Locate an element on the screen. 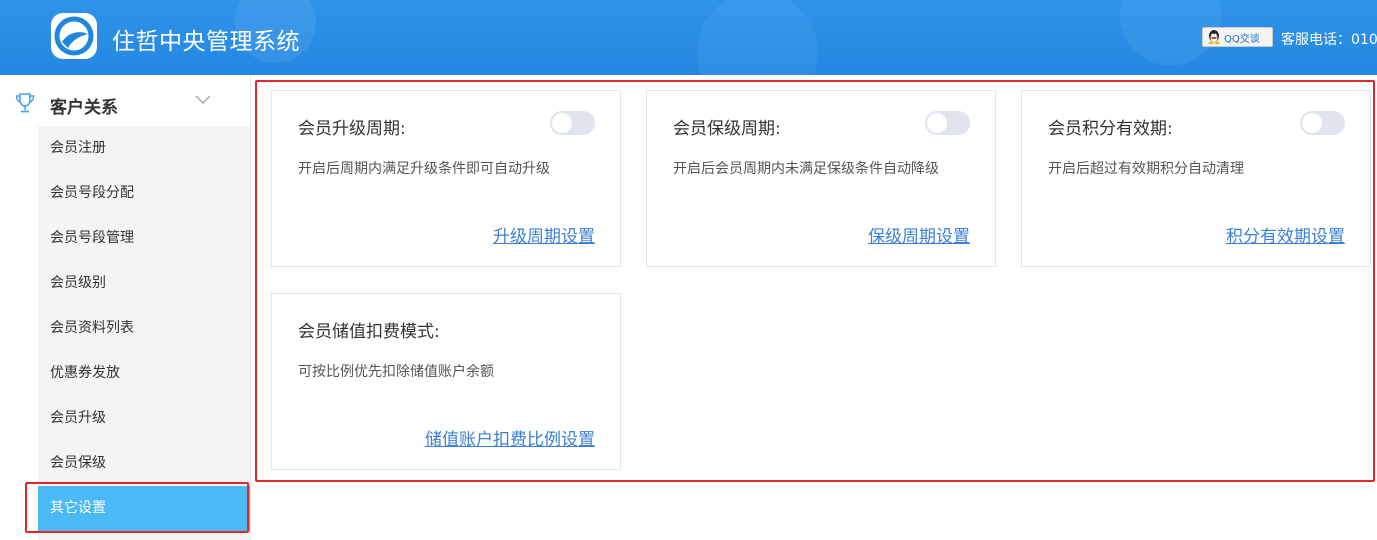 The width and height of the screenshot is (1377, 540). sidebar-item-member-register: 会员注册 is located at coordinates (144, 148).